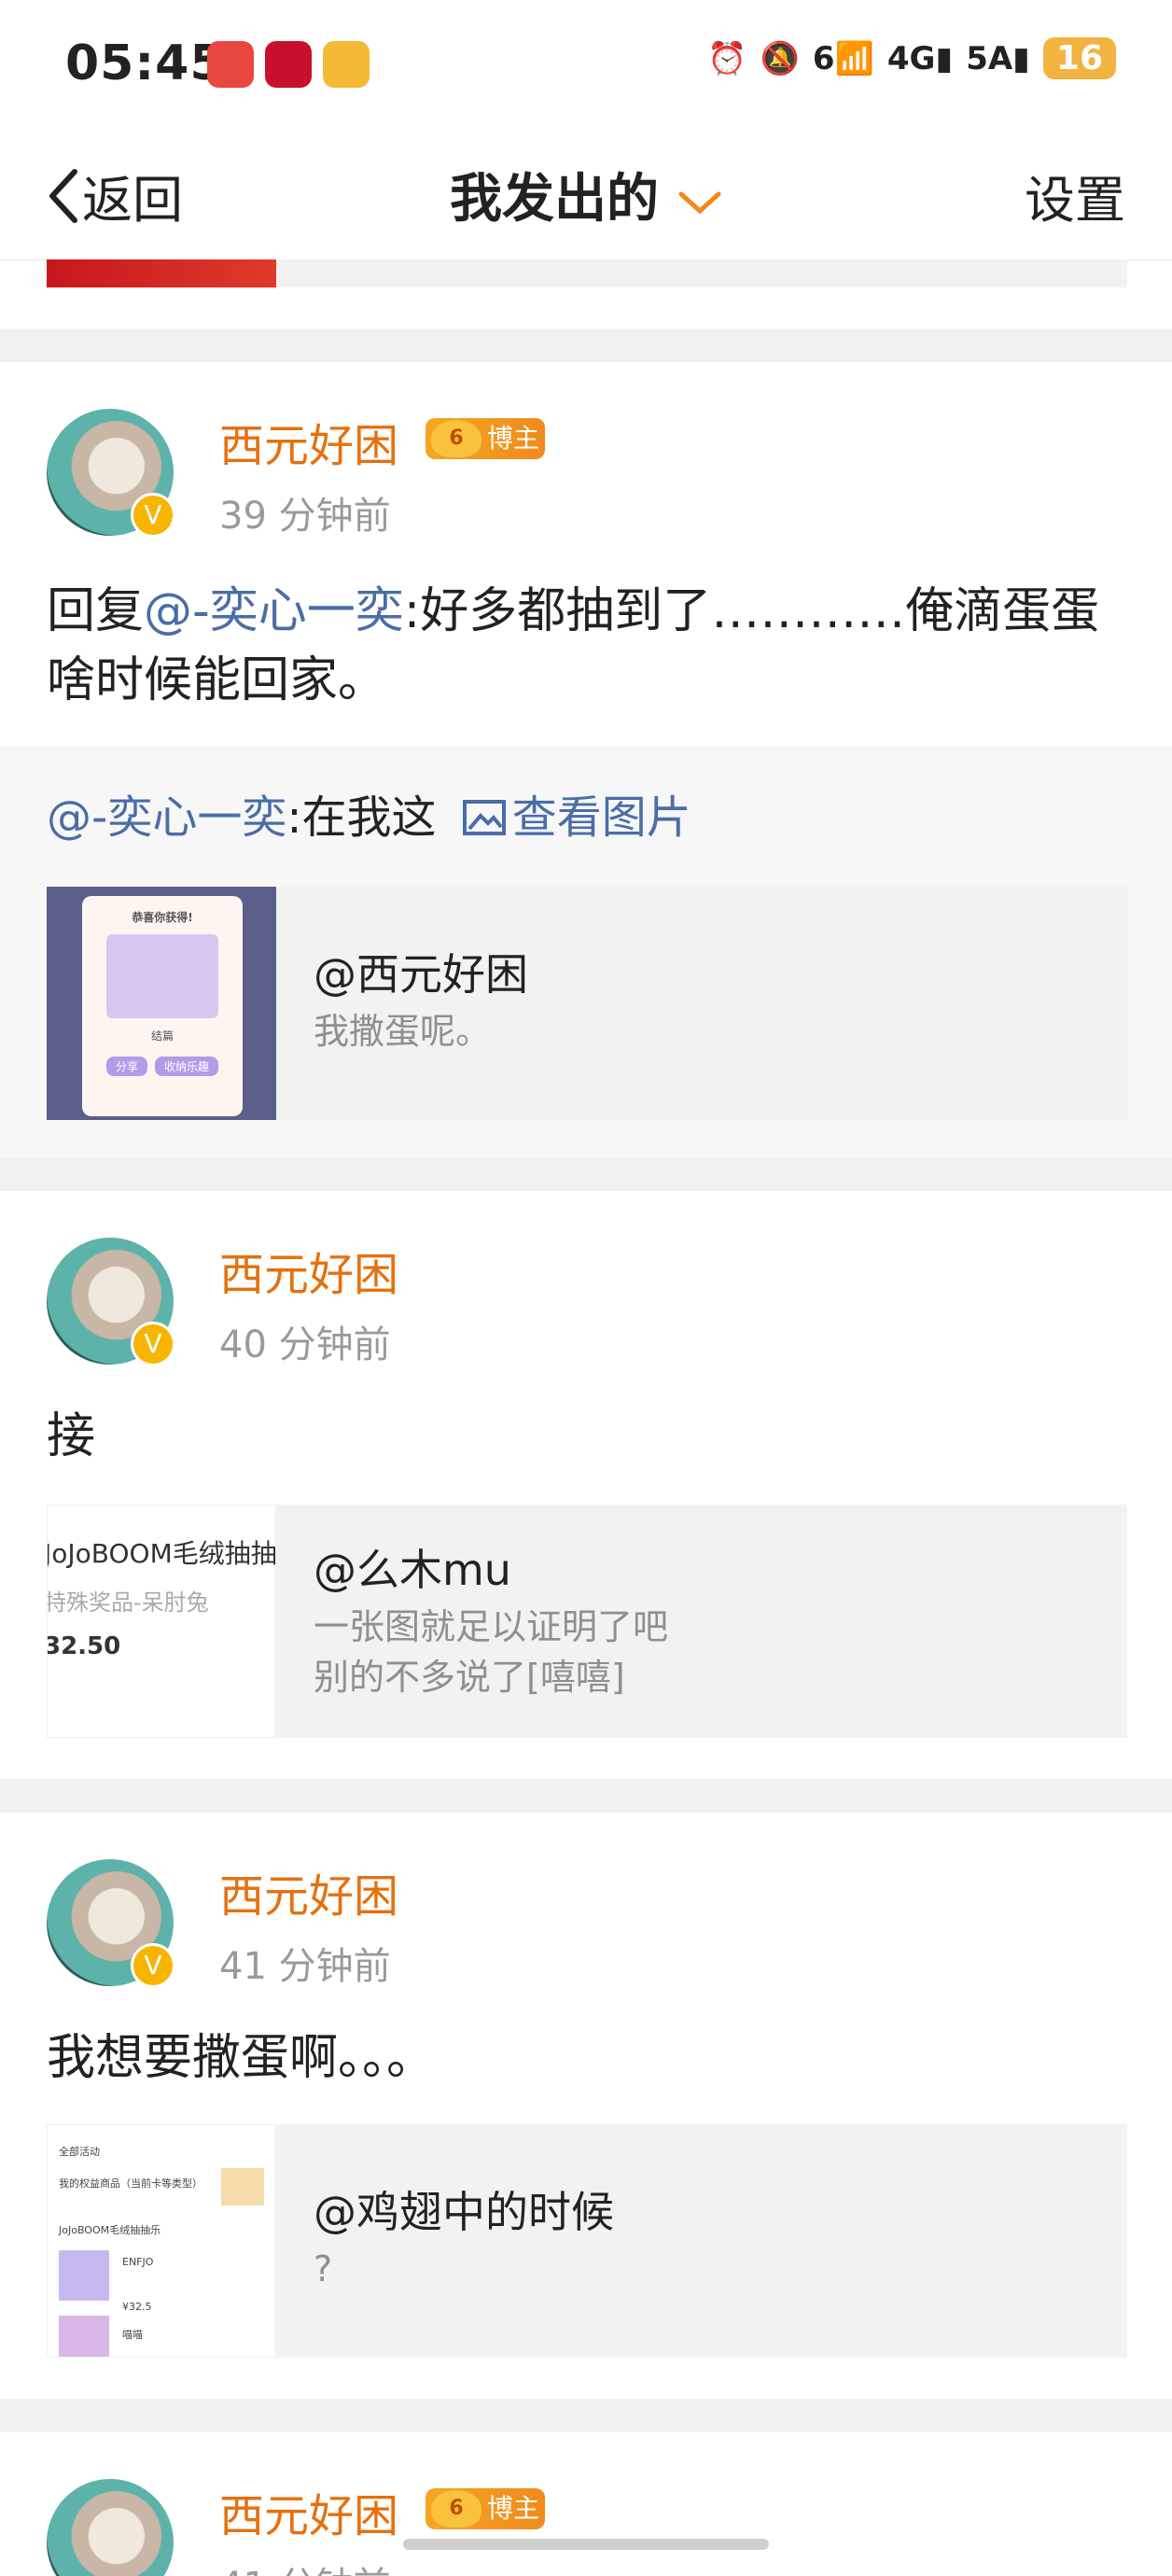 This screenshot has height=2576, width=1172. I want to click on view-image-link: 查看图片, so click(571, 817).